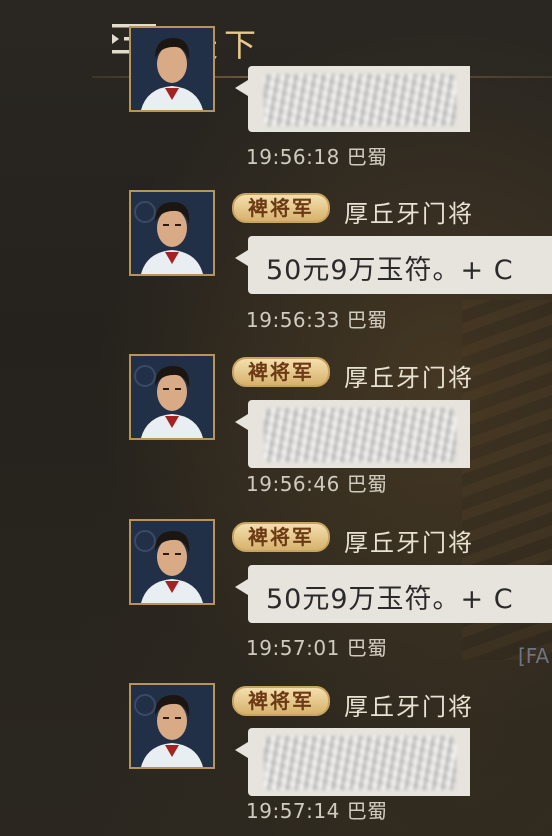 The height and width of the screenshot is (836, 552). I want to click on message-timestamp: 19:56:18 巴蜀, so click(317, 157).